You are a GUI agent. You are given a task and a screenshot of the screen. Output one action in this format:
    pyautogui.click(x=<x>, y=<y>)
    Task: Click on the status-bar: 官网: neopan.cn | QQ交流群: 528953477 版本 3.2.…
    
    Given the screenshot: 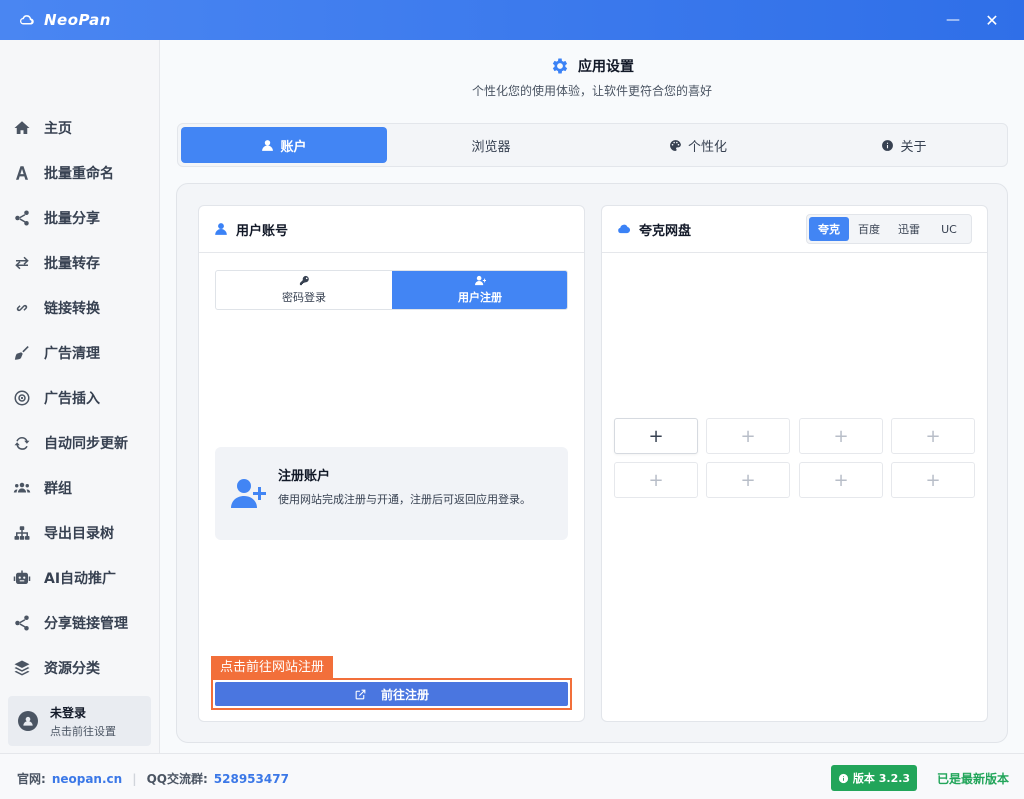 What is the action you would take?
    pyautogui.click(x=512, y=776)
    